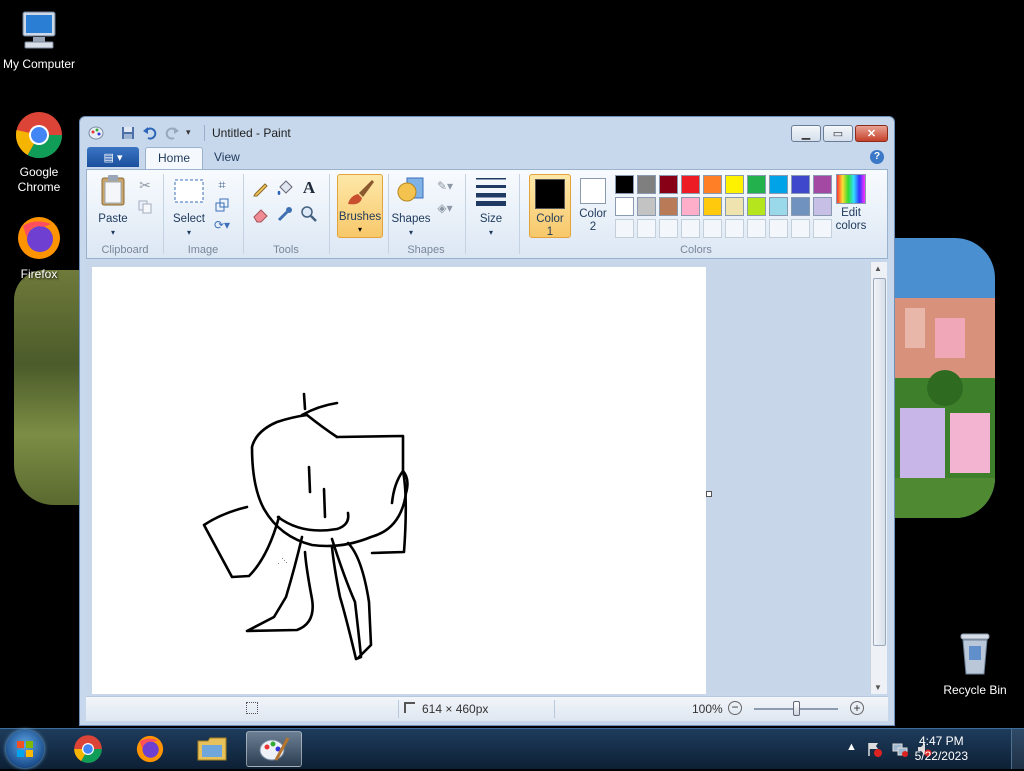  I want to click on zoom-slider, so click(796, 708).